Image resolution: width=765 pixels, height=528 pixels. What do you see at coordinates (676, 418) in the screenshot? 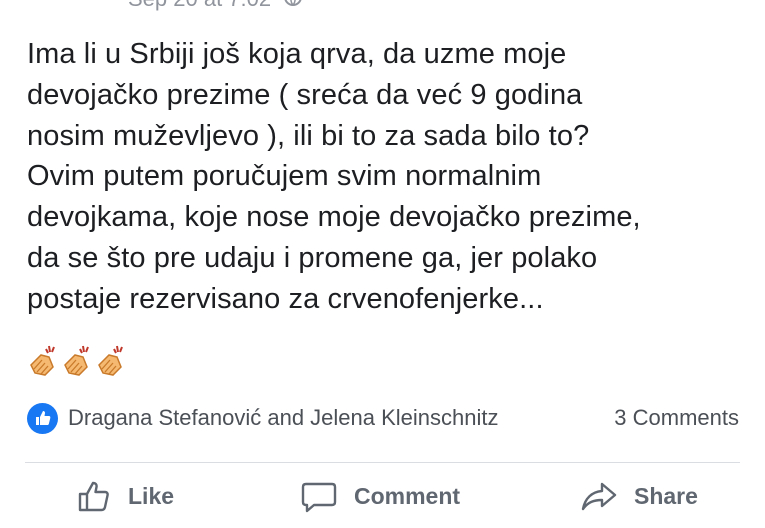
I see `comments-count: 3 Comments` at bounding box center [676, 418].